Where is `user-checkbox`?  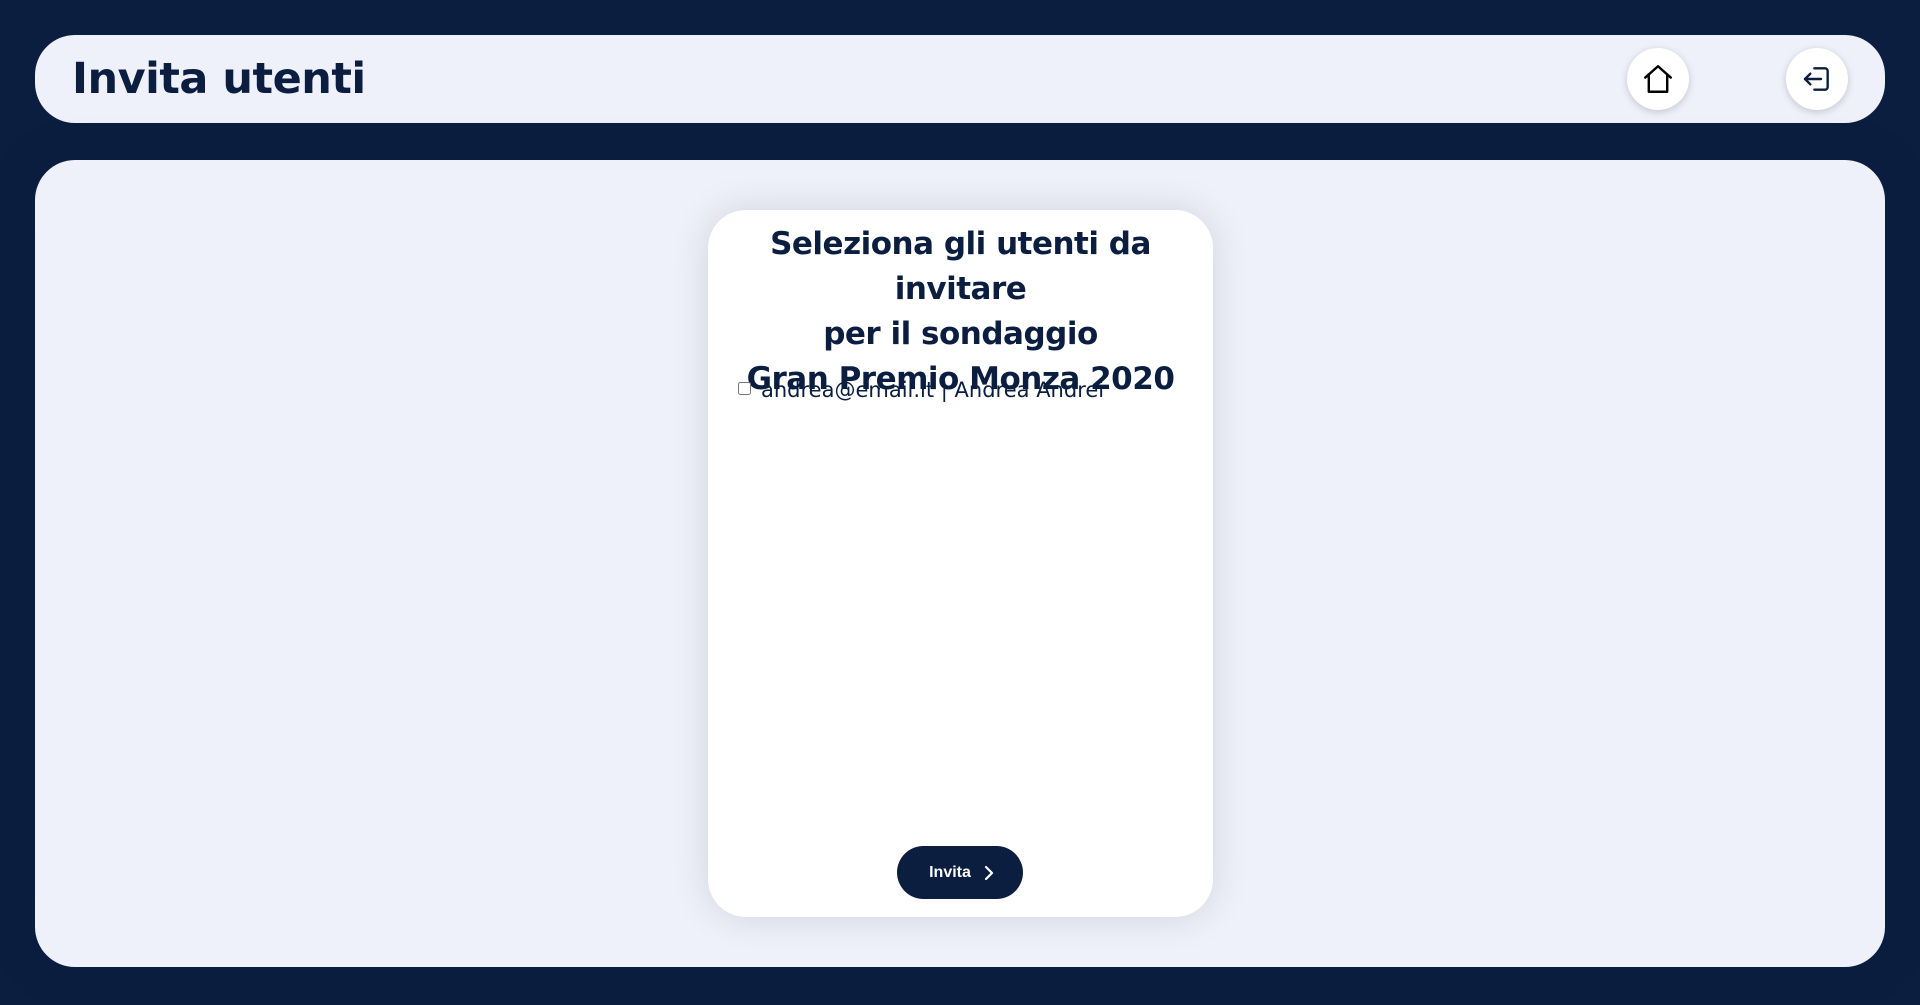
user-checkbox is located at coordinates (744, 388).